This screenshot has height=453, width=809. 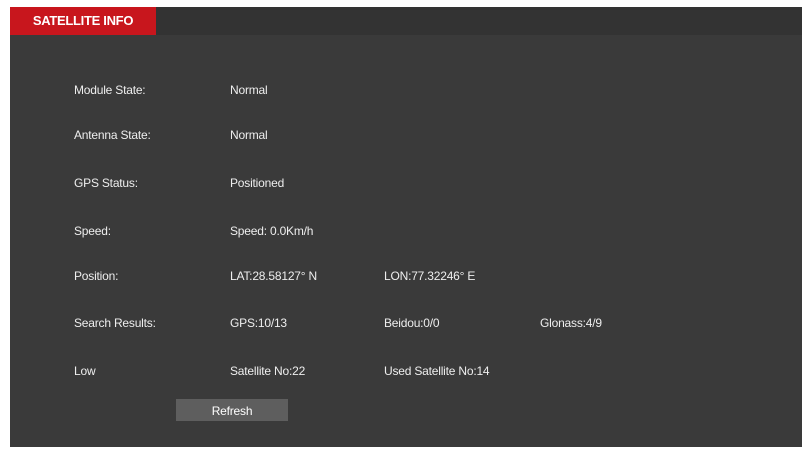 What do you see at coordinates (112, 135) in the screenshot?
I see `antenna-state-label: Antenna State:` at bounding box center [112, 135].